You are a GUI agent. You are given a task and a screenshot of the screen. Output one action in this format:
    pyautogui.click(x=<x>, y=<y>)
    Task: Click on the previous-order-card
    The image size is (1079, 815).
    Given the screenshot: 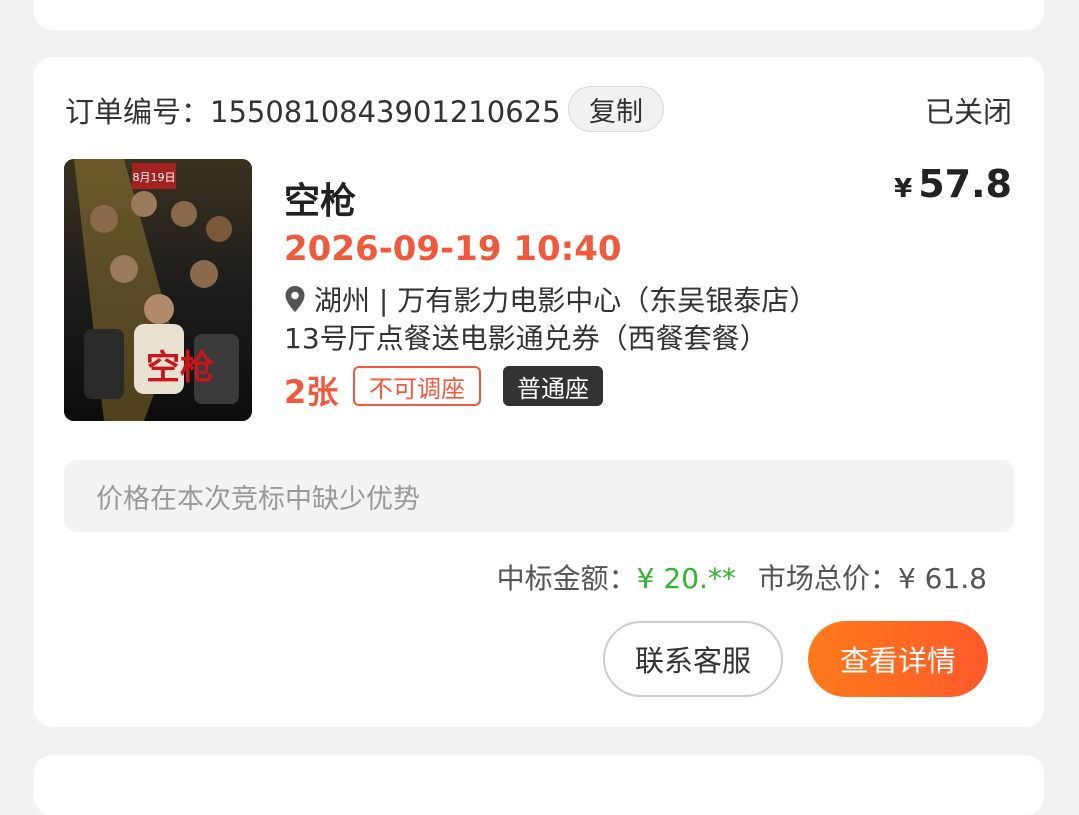 What is the action you would take?
    pyautogui.click(x=539, y=15)
    